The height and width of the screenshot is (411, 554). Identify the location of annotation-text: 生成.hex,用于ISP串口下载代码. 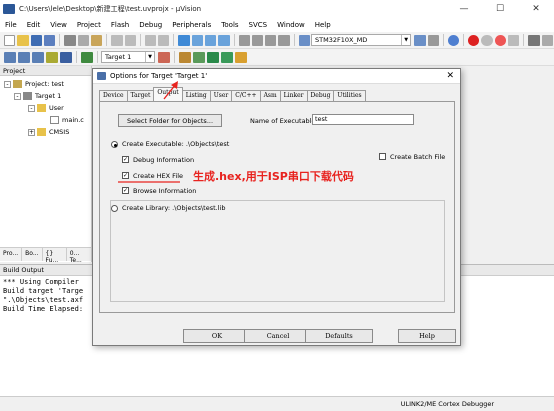
(273, 176).